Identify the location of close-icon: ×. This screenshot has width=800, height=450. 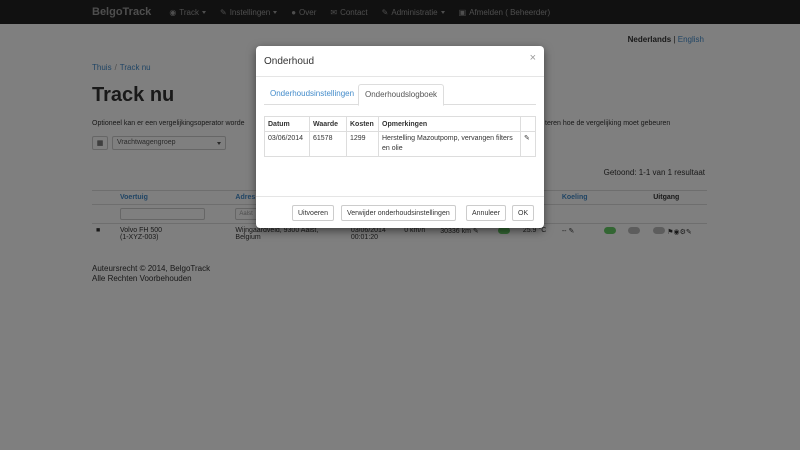
(533, 58).